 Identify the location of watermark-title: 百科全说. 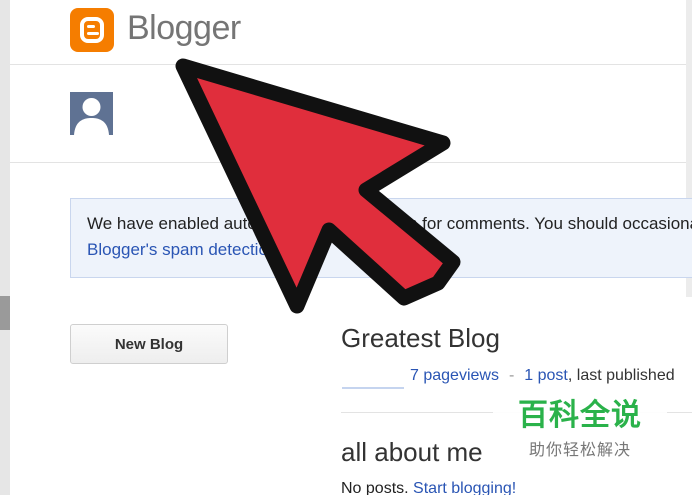
(580, 415).